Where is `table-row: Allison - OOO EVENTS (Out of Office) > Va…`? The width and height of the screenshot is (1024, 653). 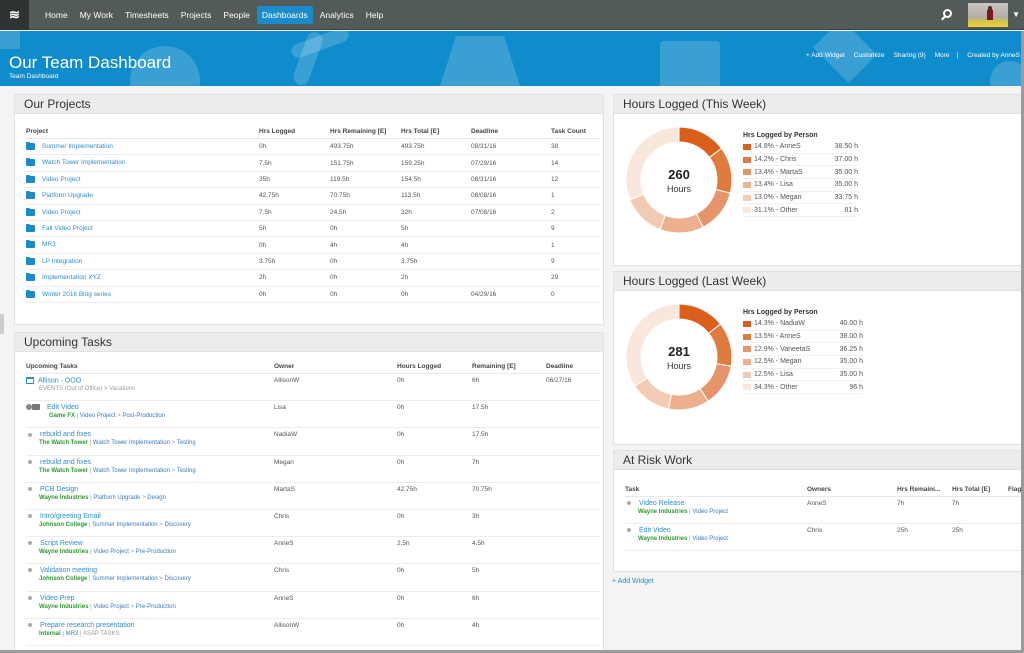
table-row: Allison - OOO EVENTS (Out of Office) > Va… is located at coordinates (313, 387).